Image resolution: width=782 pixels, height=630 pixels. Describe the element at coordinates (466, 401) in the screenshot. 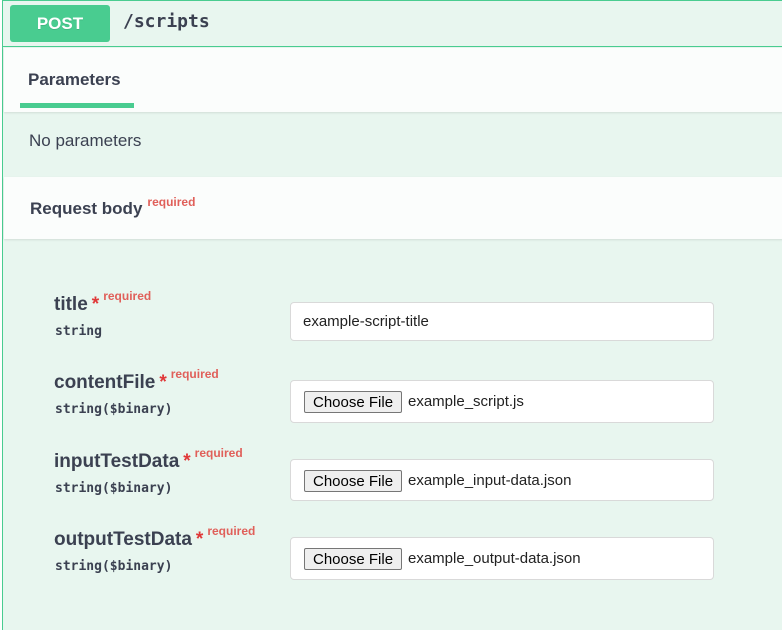

I see `selected-file-name: example_script.js` at that location.